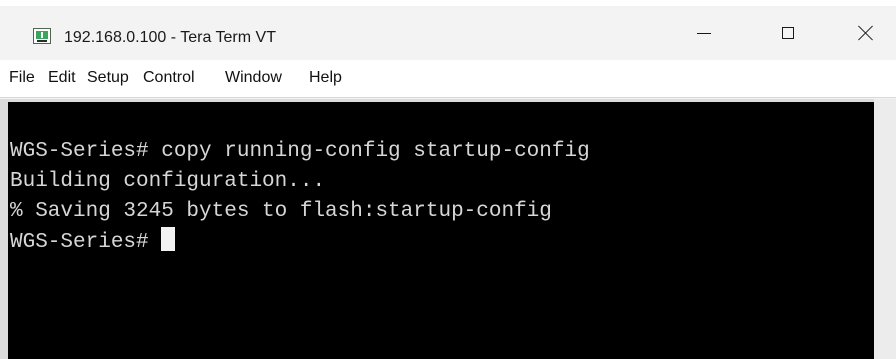  I want to click on text-cursor, so click(168, 239).